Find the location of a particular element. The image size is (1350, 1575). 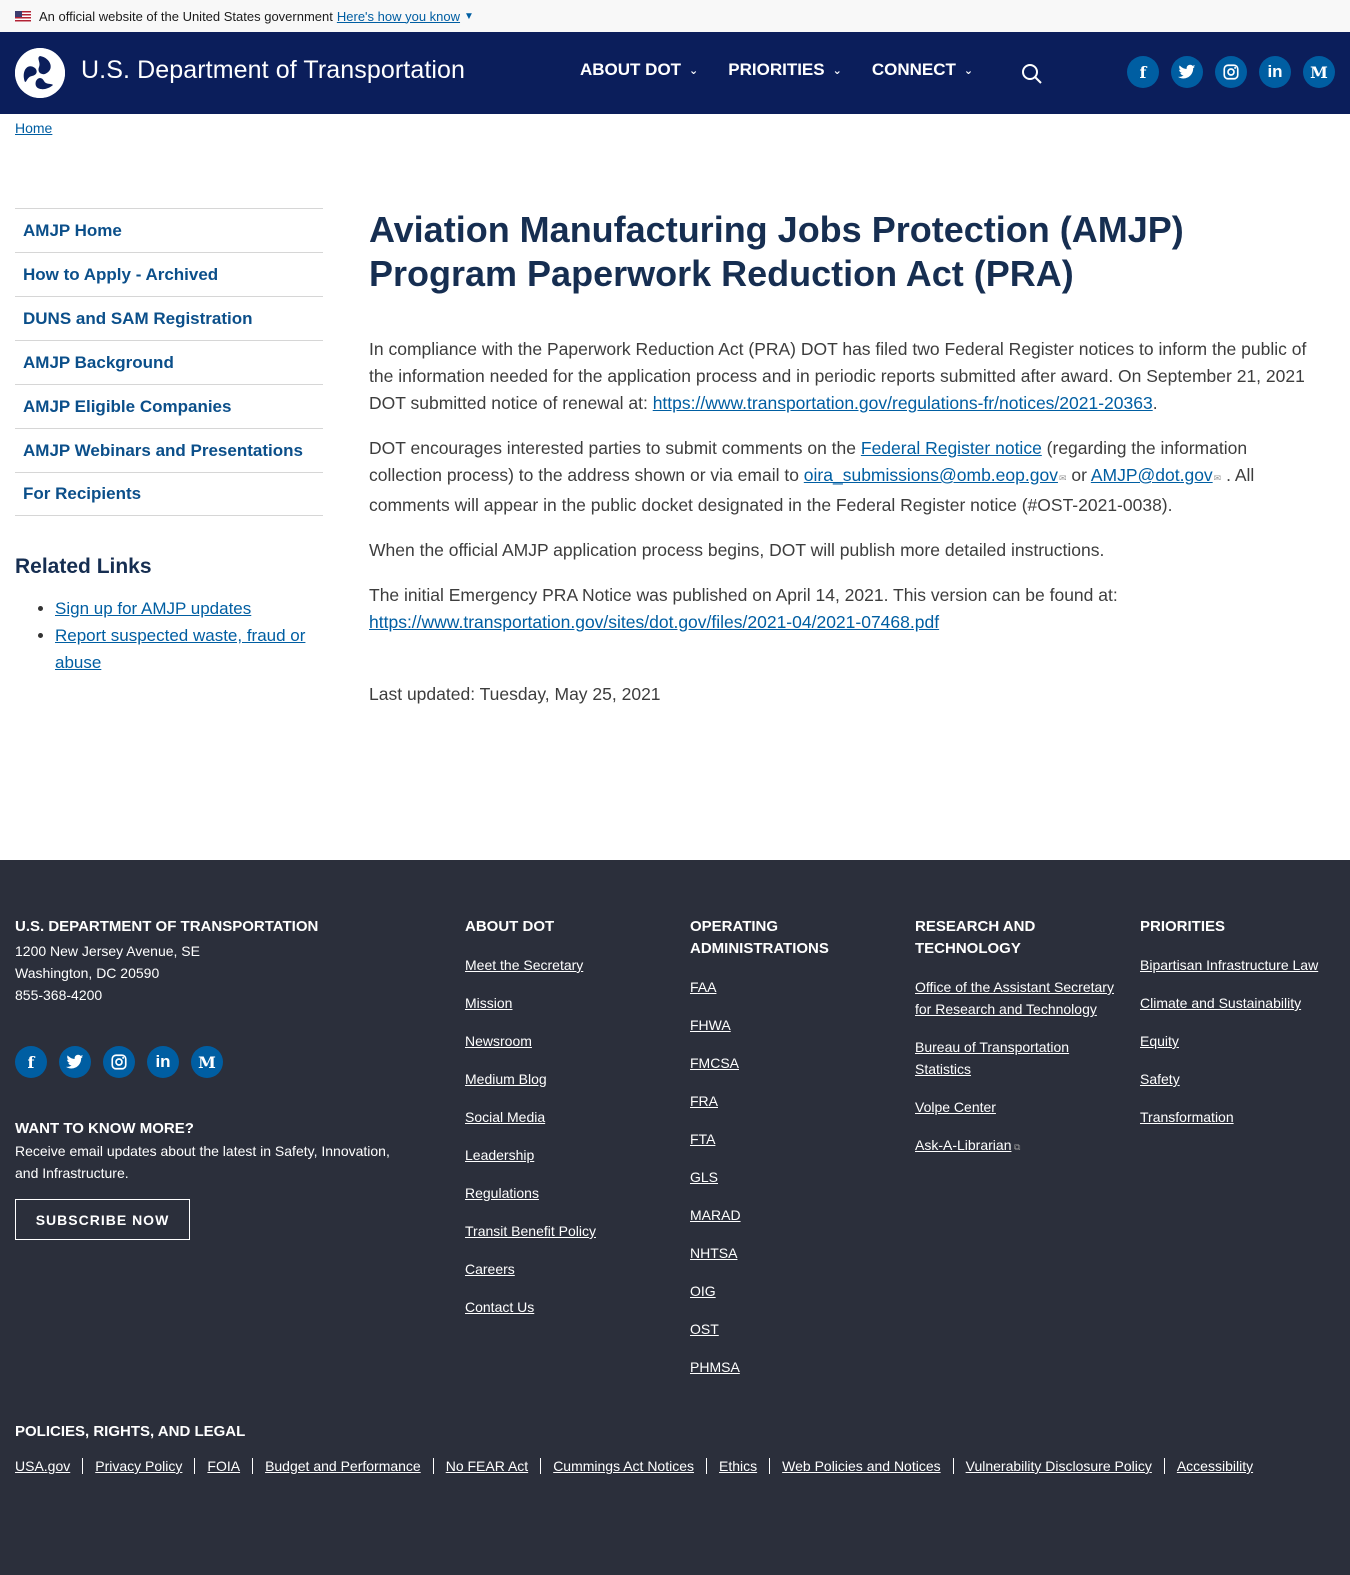

policy-link-cummings-act-notices: Cummings Act Notices is located at coordinates (623, 1466).